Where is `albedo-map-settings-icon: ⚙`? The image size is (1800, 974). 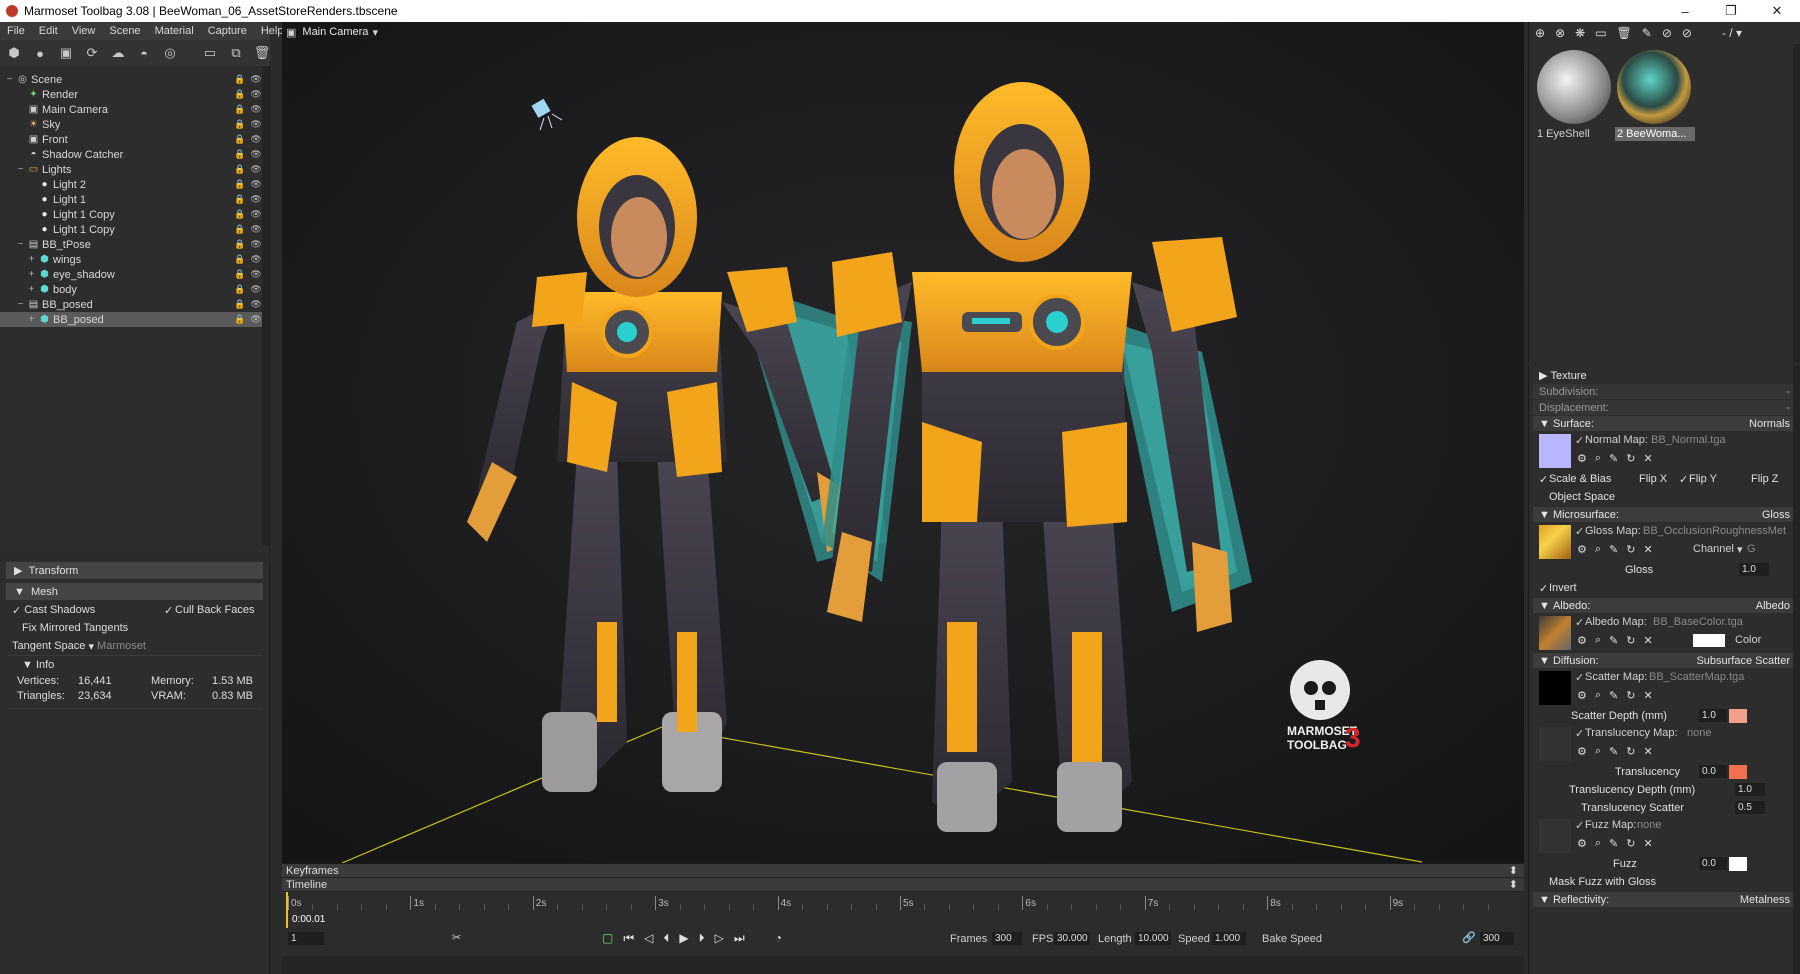 albedo-map-settings-icon: ⚙ is located at coordinates (1582, 640).